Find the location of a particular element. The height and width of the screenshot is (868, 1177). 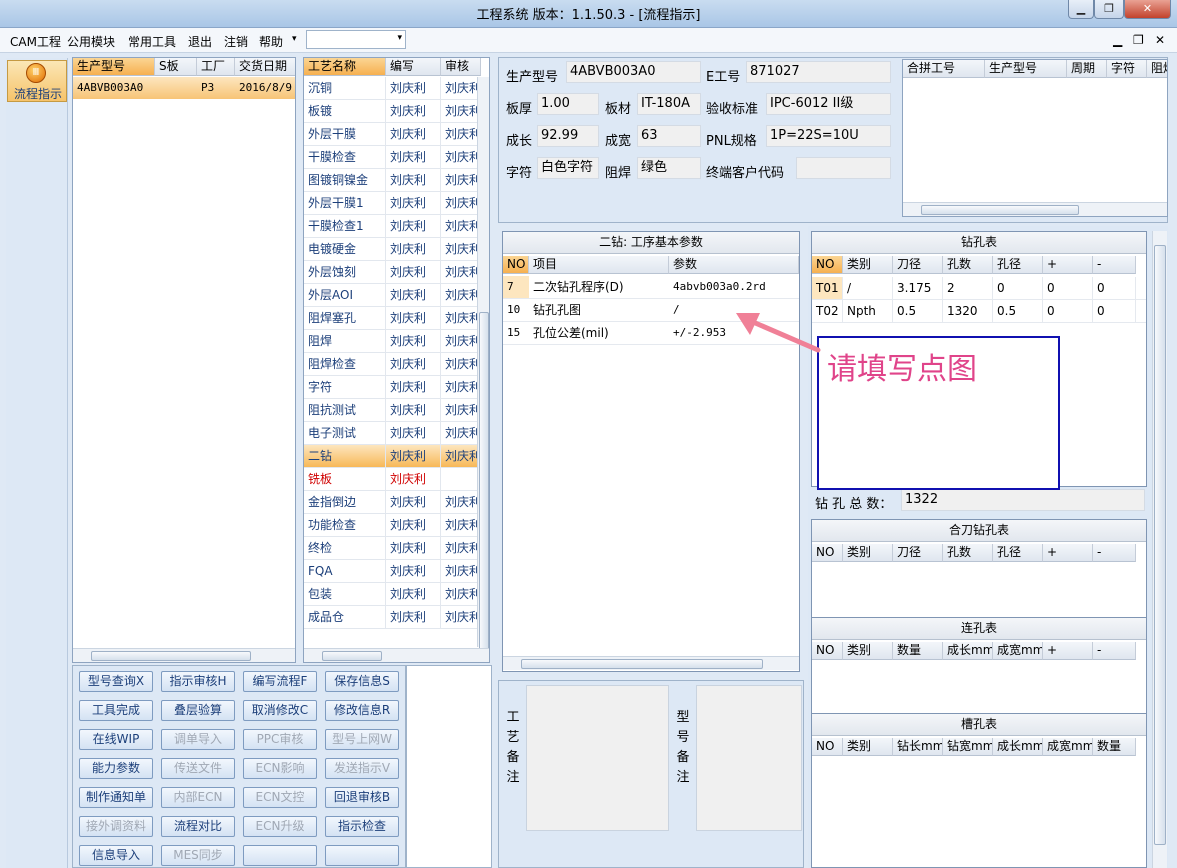

action-button-0-3: 保存信息S is located at coordinates (362, 681).